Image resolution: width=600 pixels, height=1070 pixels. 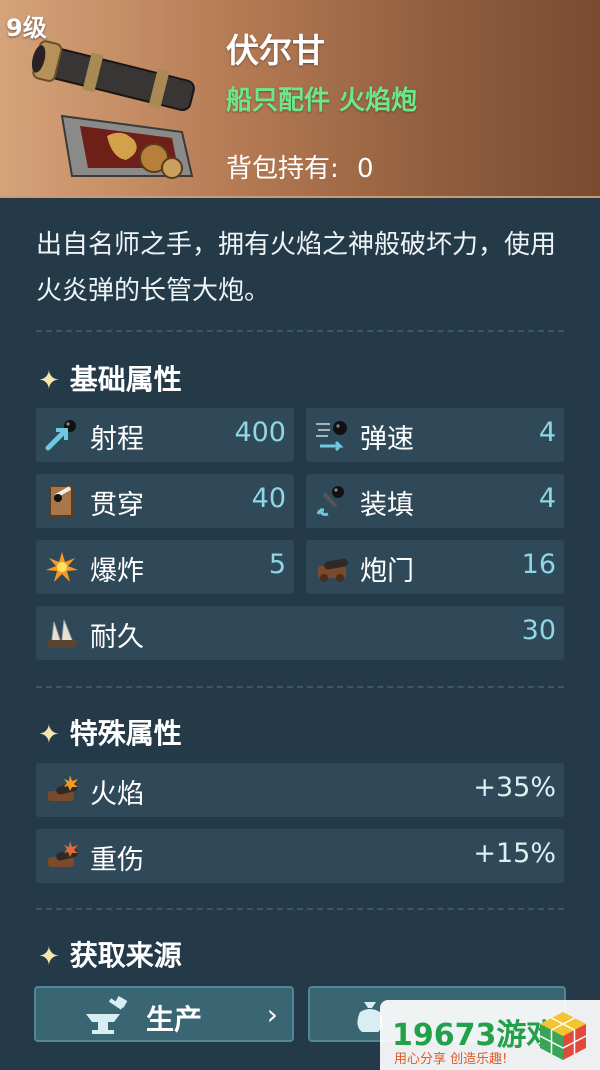 I want to click on section-title: 特殊属性, so click(x=125, y=733).